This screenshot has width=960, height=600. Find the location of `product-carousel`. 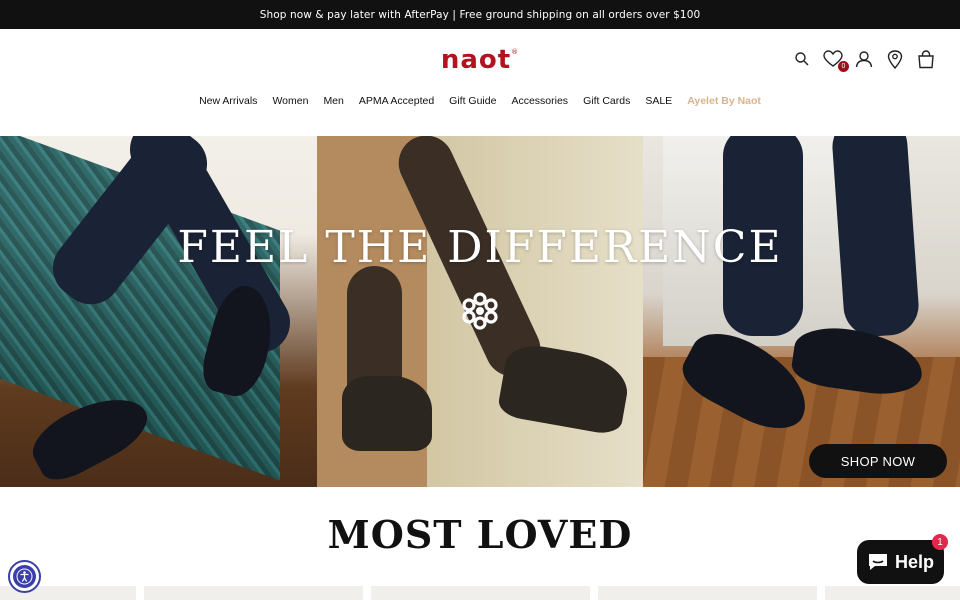

product-carousel is located at coordinates (480, 593).